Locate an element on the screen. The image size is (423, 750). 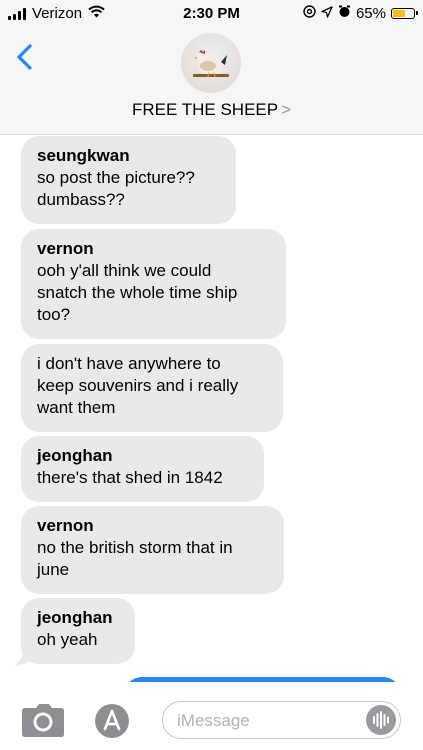
camera-icon is located at coordinates (43, 720).